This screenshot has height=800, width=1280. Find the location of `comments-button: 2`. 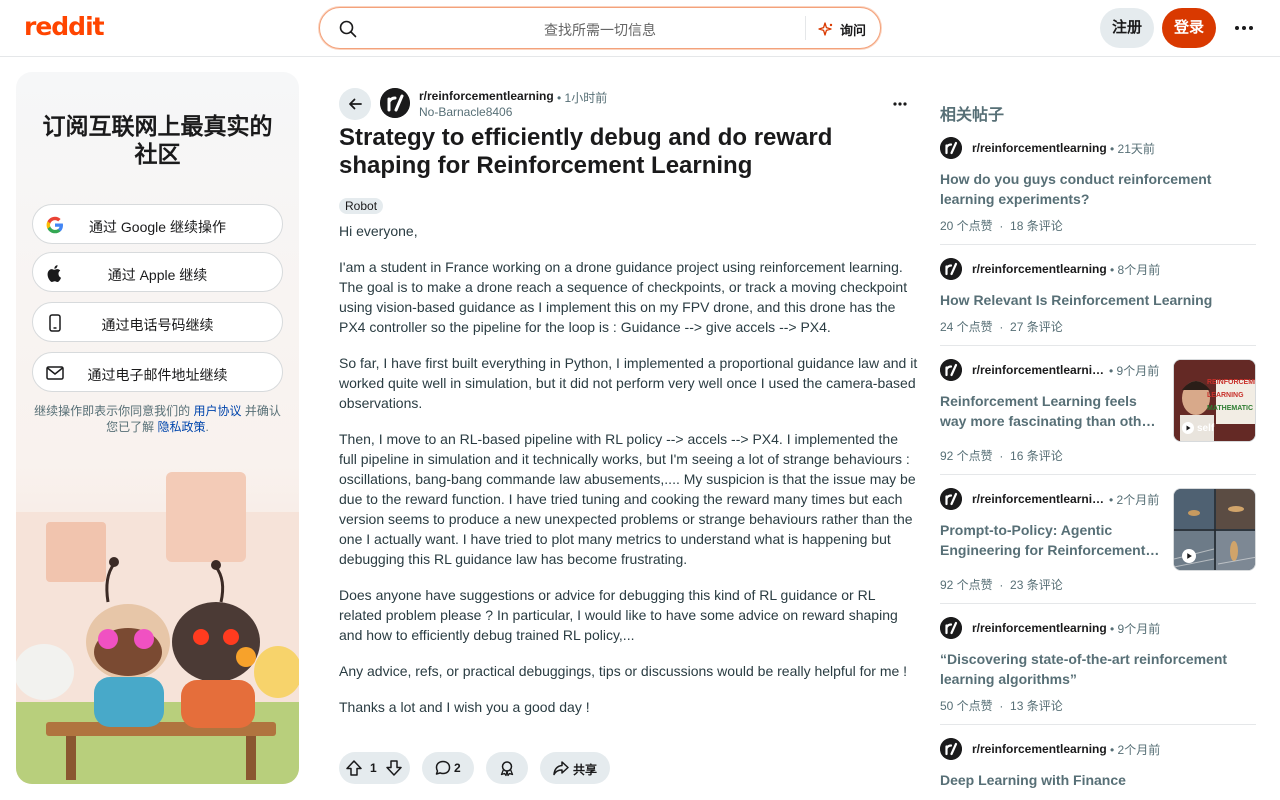

comments-button: 2 is located at coordinates (448, 768).